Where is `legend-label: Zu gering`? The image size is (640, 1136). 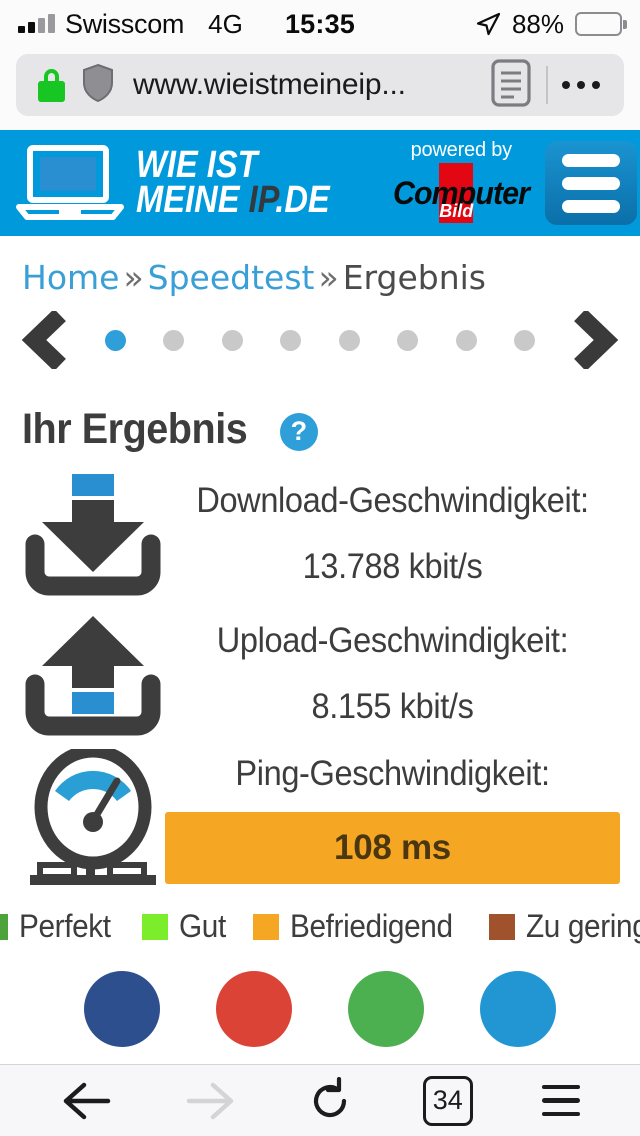 legend-label: Zu gering is located at coordinates (583, 926).